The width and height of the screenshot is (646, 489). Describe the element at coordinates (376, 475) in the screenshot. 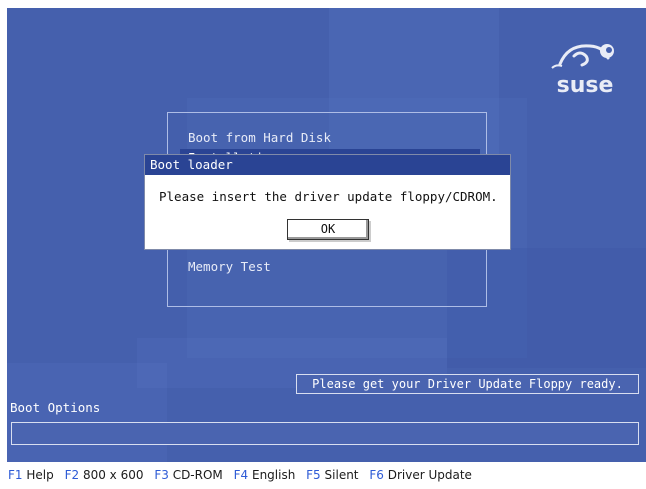

I see `fkey-label: F6` at that location.